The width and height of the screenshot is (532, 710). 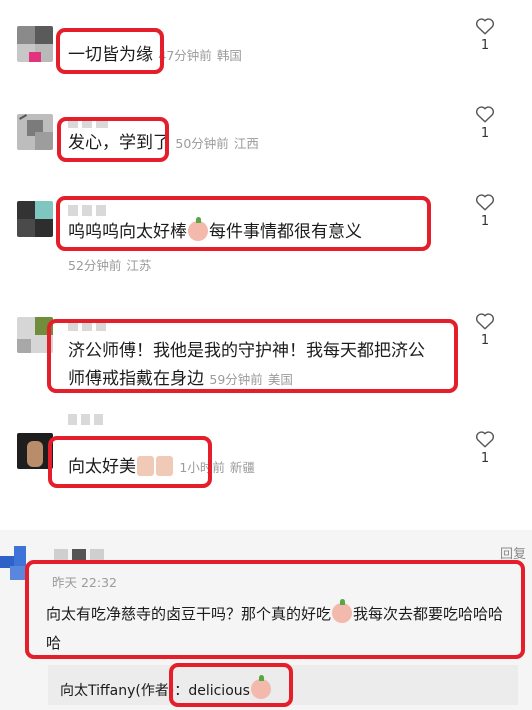 What do you see at coordinates (246, 351) in the screenshot?
I see `comment-text: 济公师傅！我他是我的守护神！我每天都把济公` at bounding box center [246, 351].